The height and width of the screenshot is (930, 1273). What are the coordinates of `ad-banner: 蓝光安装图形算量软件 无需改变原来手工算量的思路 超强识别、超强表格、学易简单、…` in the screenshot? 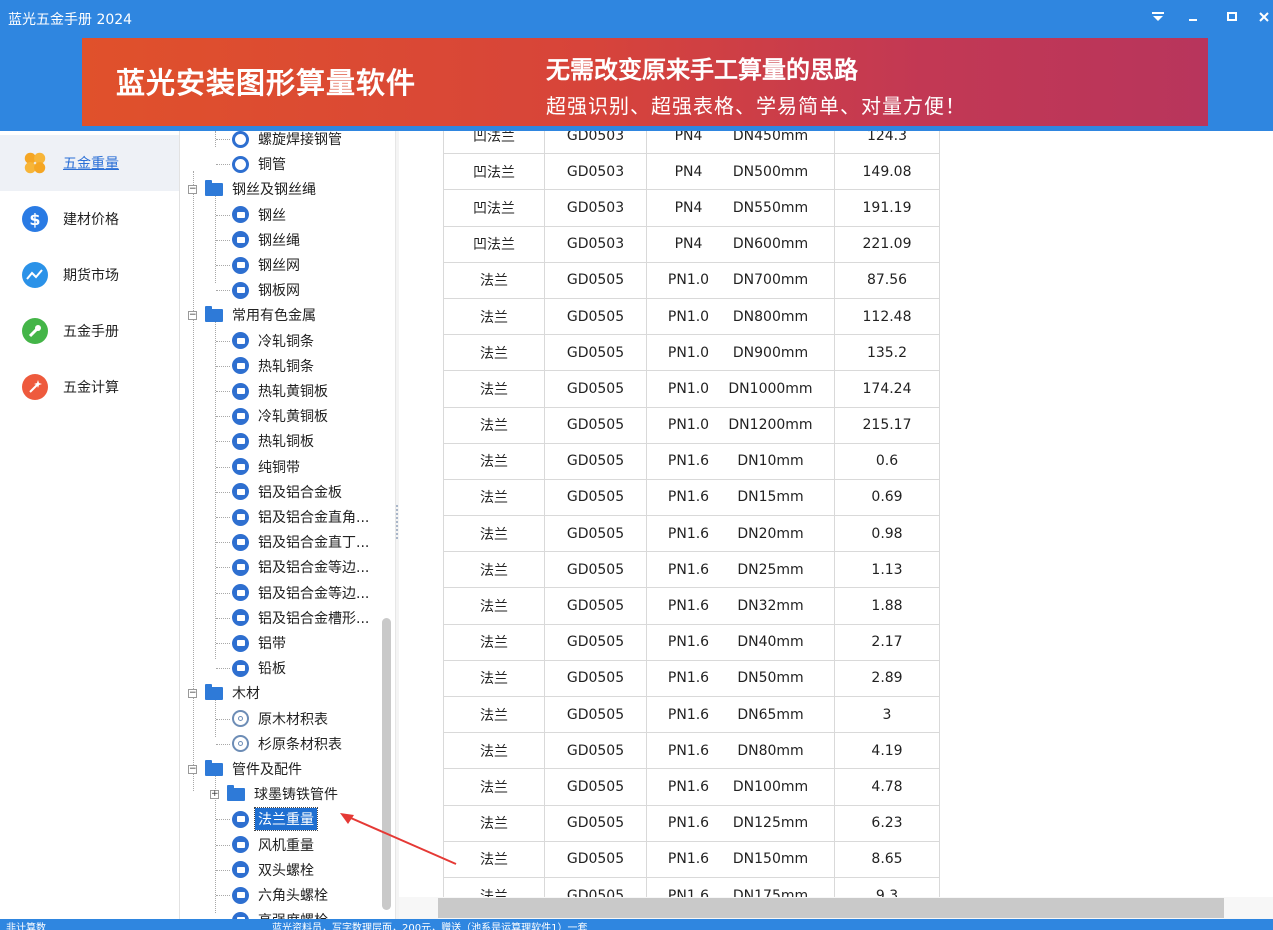 It's located at (645, 82).